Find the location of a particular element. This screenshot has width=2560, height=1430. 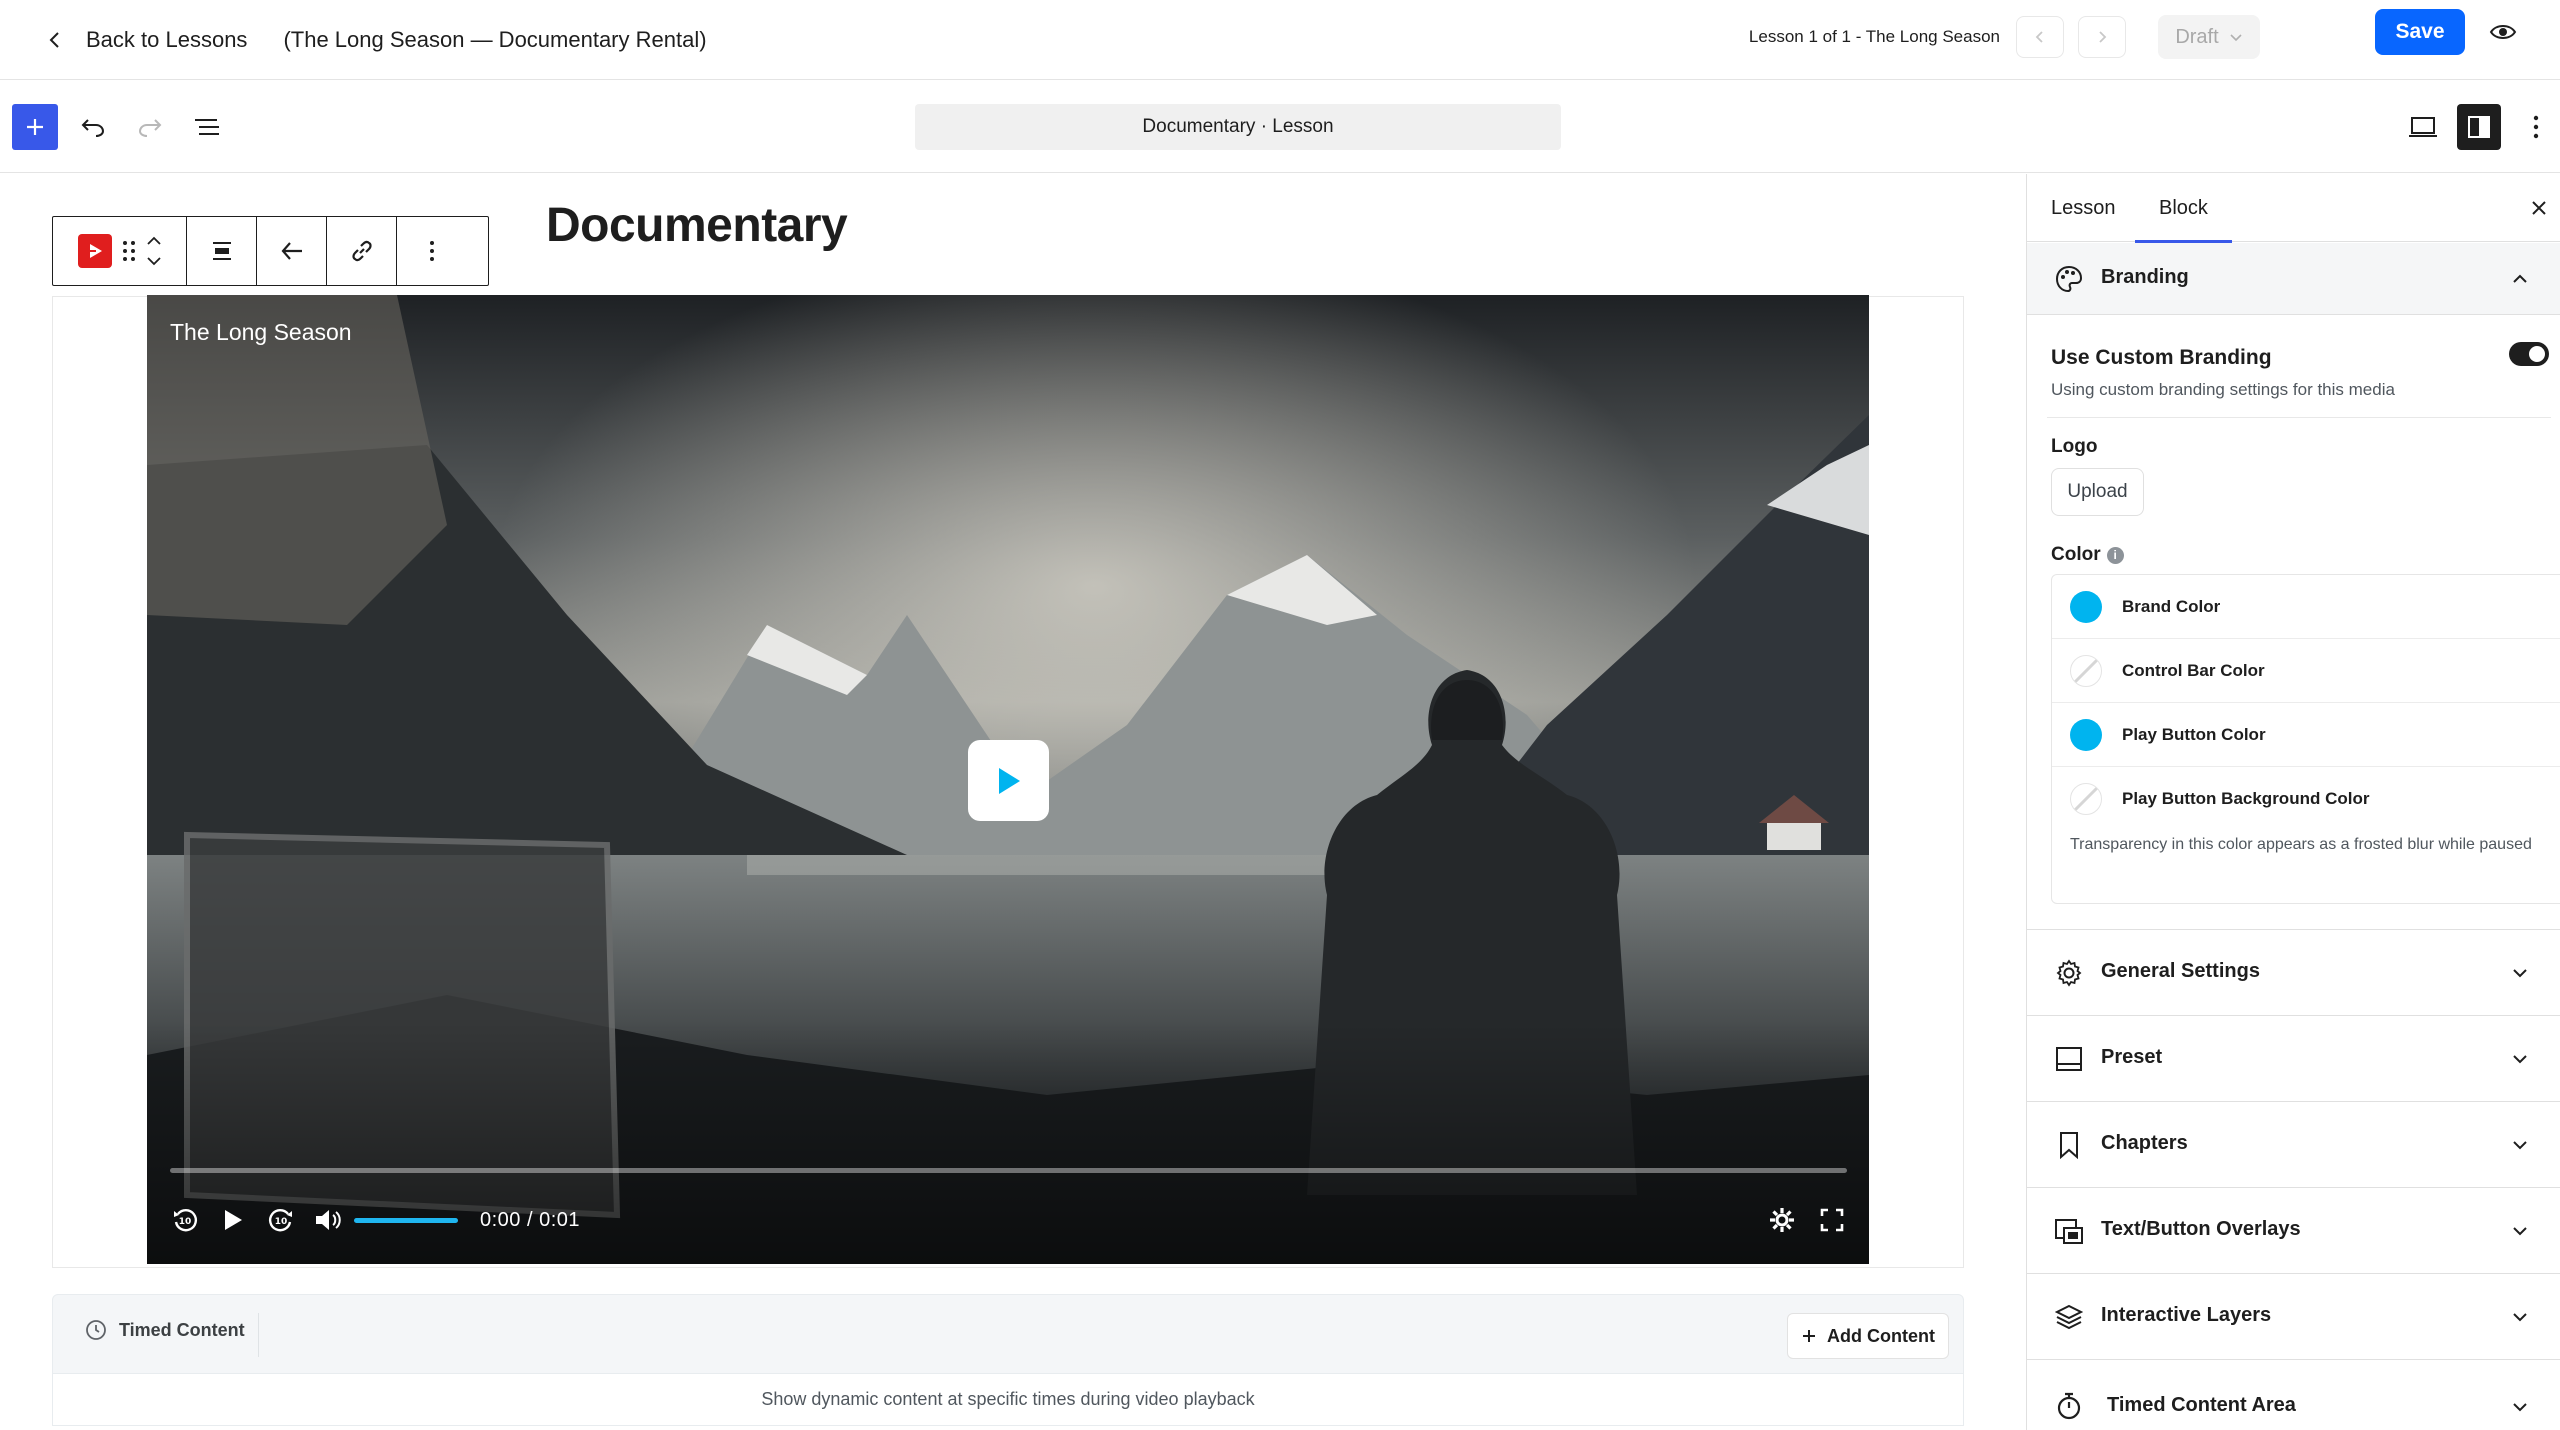

rewind-10-button: 10 is located at coordinates (185, 1220).